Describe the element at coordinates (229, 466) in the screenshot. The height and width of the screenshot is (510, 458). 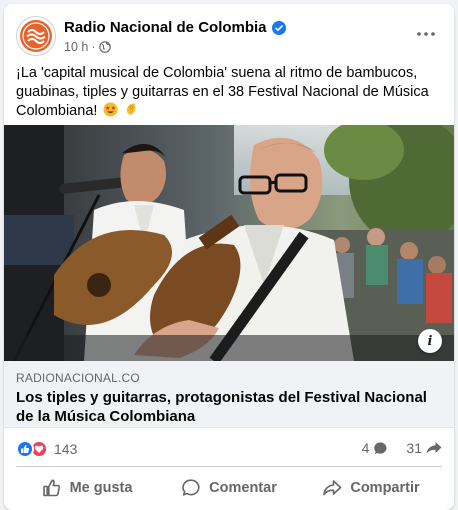
I see `actions-divider` at that location.